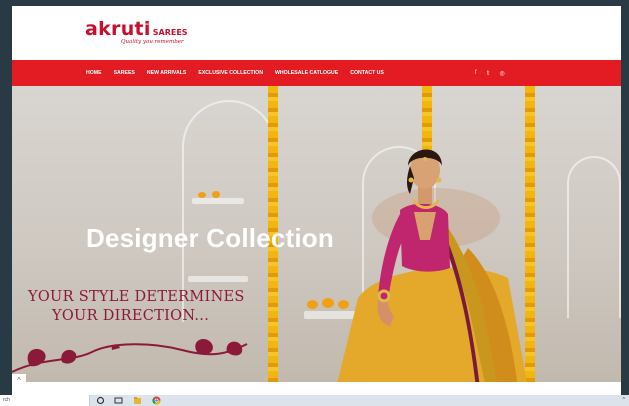 The width and height of the screenshot is (629, 406). I want to click on taskbar-search-input: rch, so click(45, 400).